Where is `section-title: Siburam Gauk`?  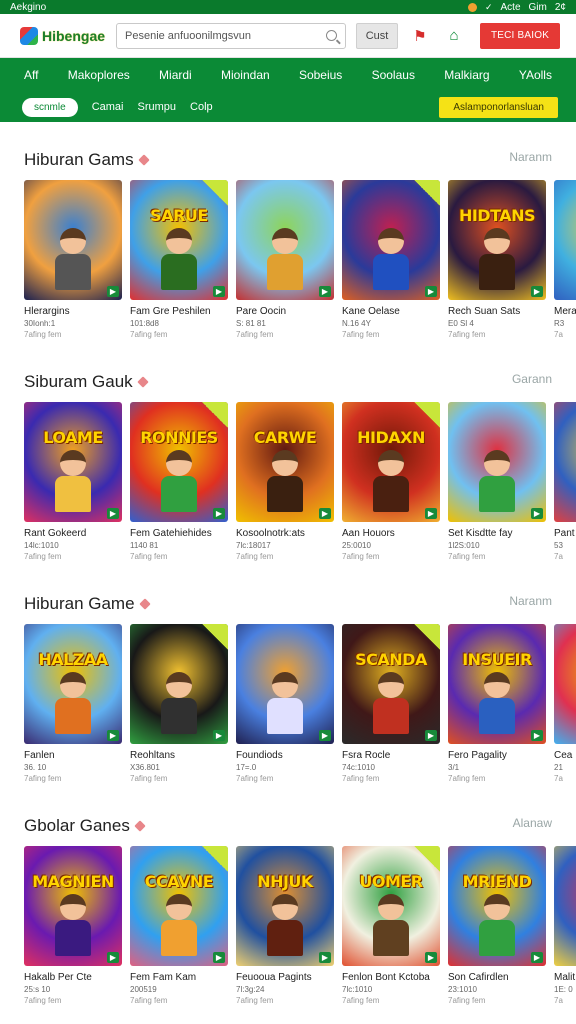
section-title: Siburam Gauk is located at coordinates (86, 382).